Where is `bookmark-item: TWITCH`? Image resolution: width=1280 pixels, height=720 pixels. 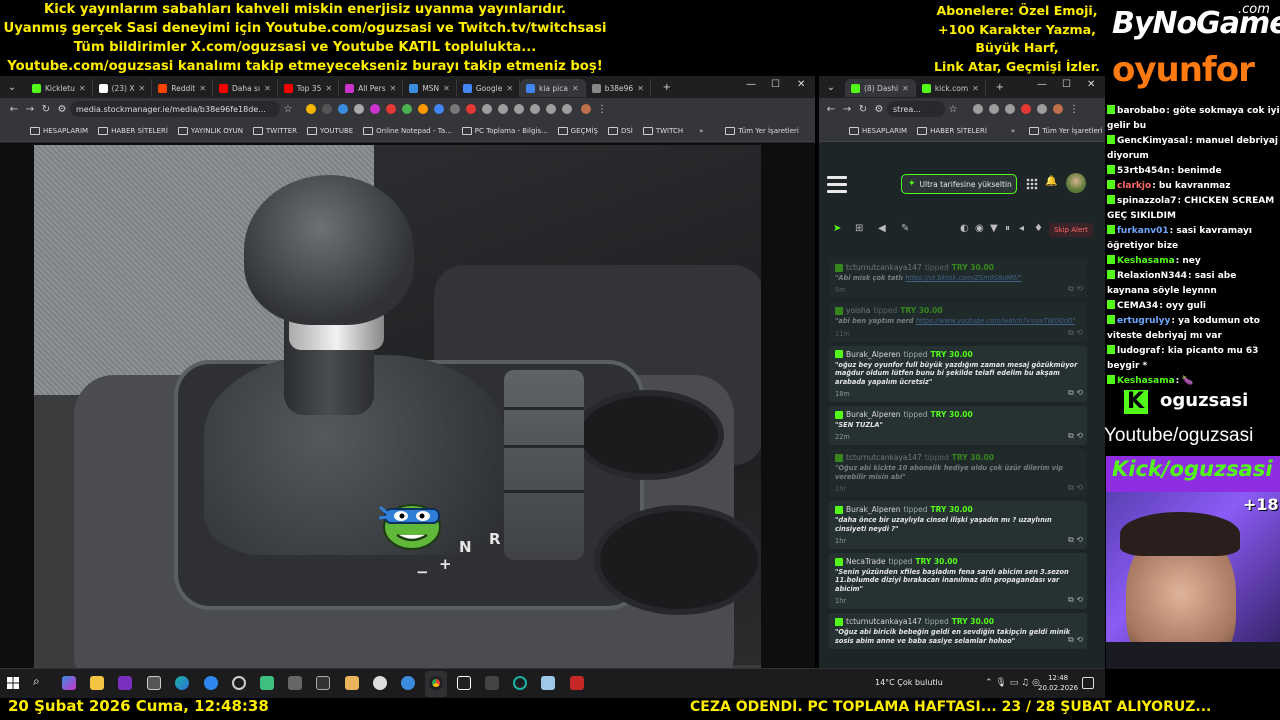 bookmark-item: TWITCH is located at coordinates (662, 130).